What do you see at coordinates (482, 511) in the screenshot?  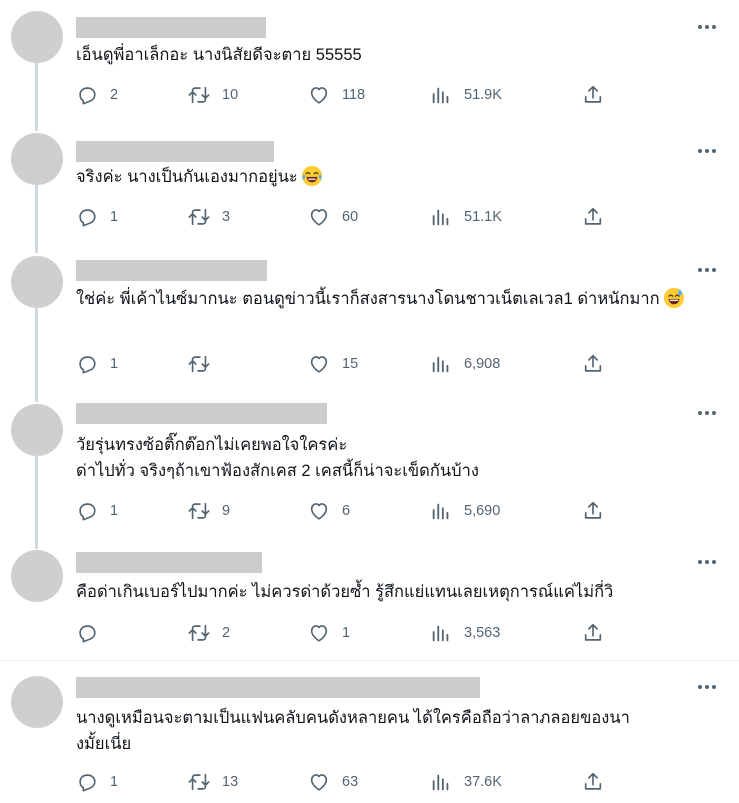 I see `views-count: 5,690` at bounding box center [482, 511].